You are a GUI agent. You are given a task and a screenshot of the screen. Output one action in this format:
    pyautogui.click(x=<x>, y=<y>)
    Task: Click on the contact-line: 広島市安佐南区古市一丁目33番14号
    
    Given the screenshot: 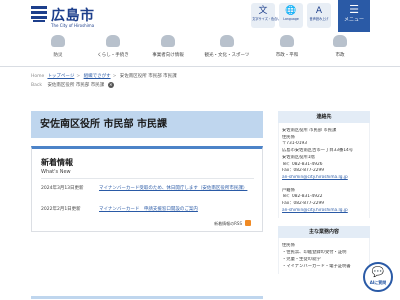 What is the action you would take?
    pyautogui.click(x=318, y=151)
    